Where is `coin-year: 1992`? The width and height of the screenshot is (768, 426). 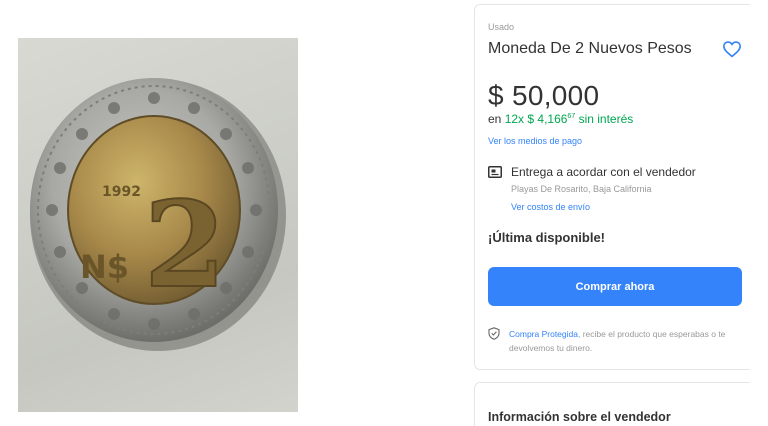 coin-year: 1992 is located at coordinates (121, 192).